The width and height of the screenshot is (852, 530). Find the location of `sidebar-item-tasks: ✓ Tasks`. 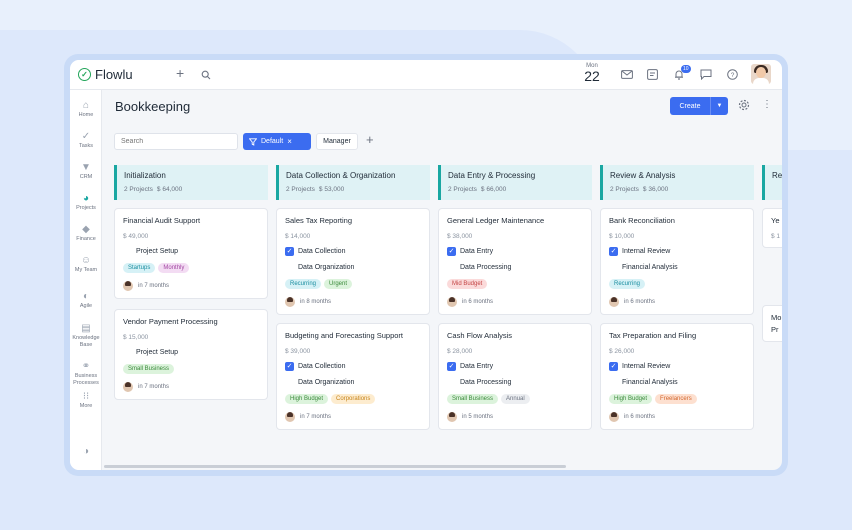

sidebar-item-tasks: ✓ Tasks is located at coordinates (86, 140).